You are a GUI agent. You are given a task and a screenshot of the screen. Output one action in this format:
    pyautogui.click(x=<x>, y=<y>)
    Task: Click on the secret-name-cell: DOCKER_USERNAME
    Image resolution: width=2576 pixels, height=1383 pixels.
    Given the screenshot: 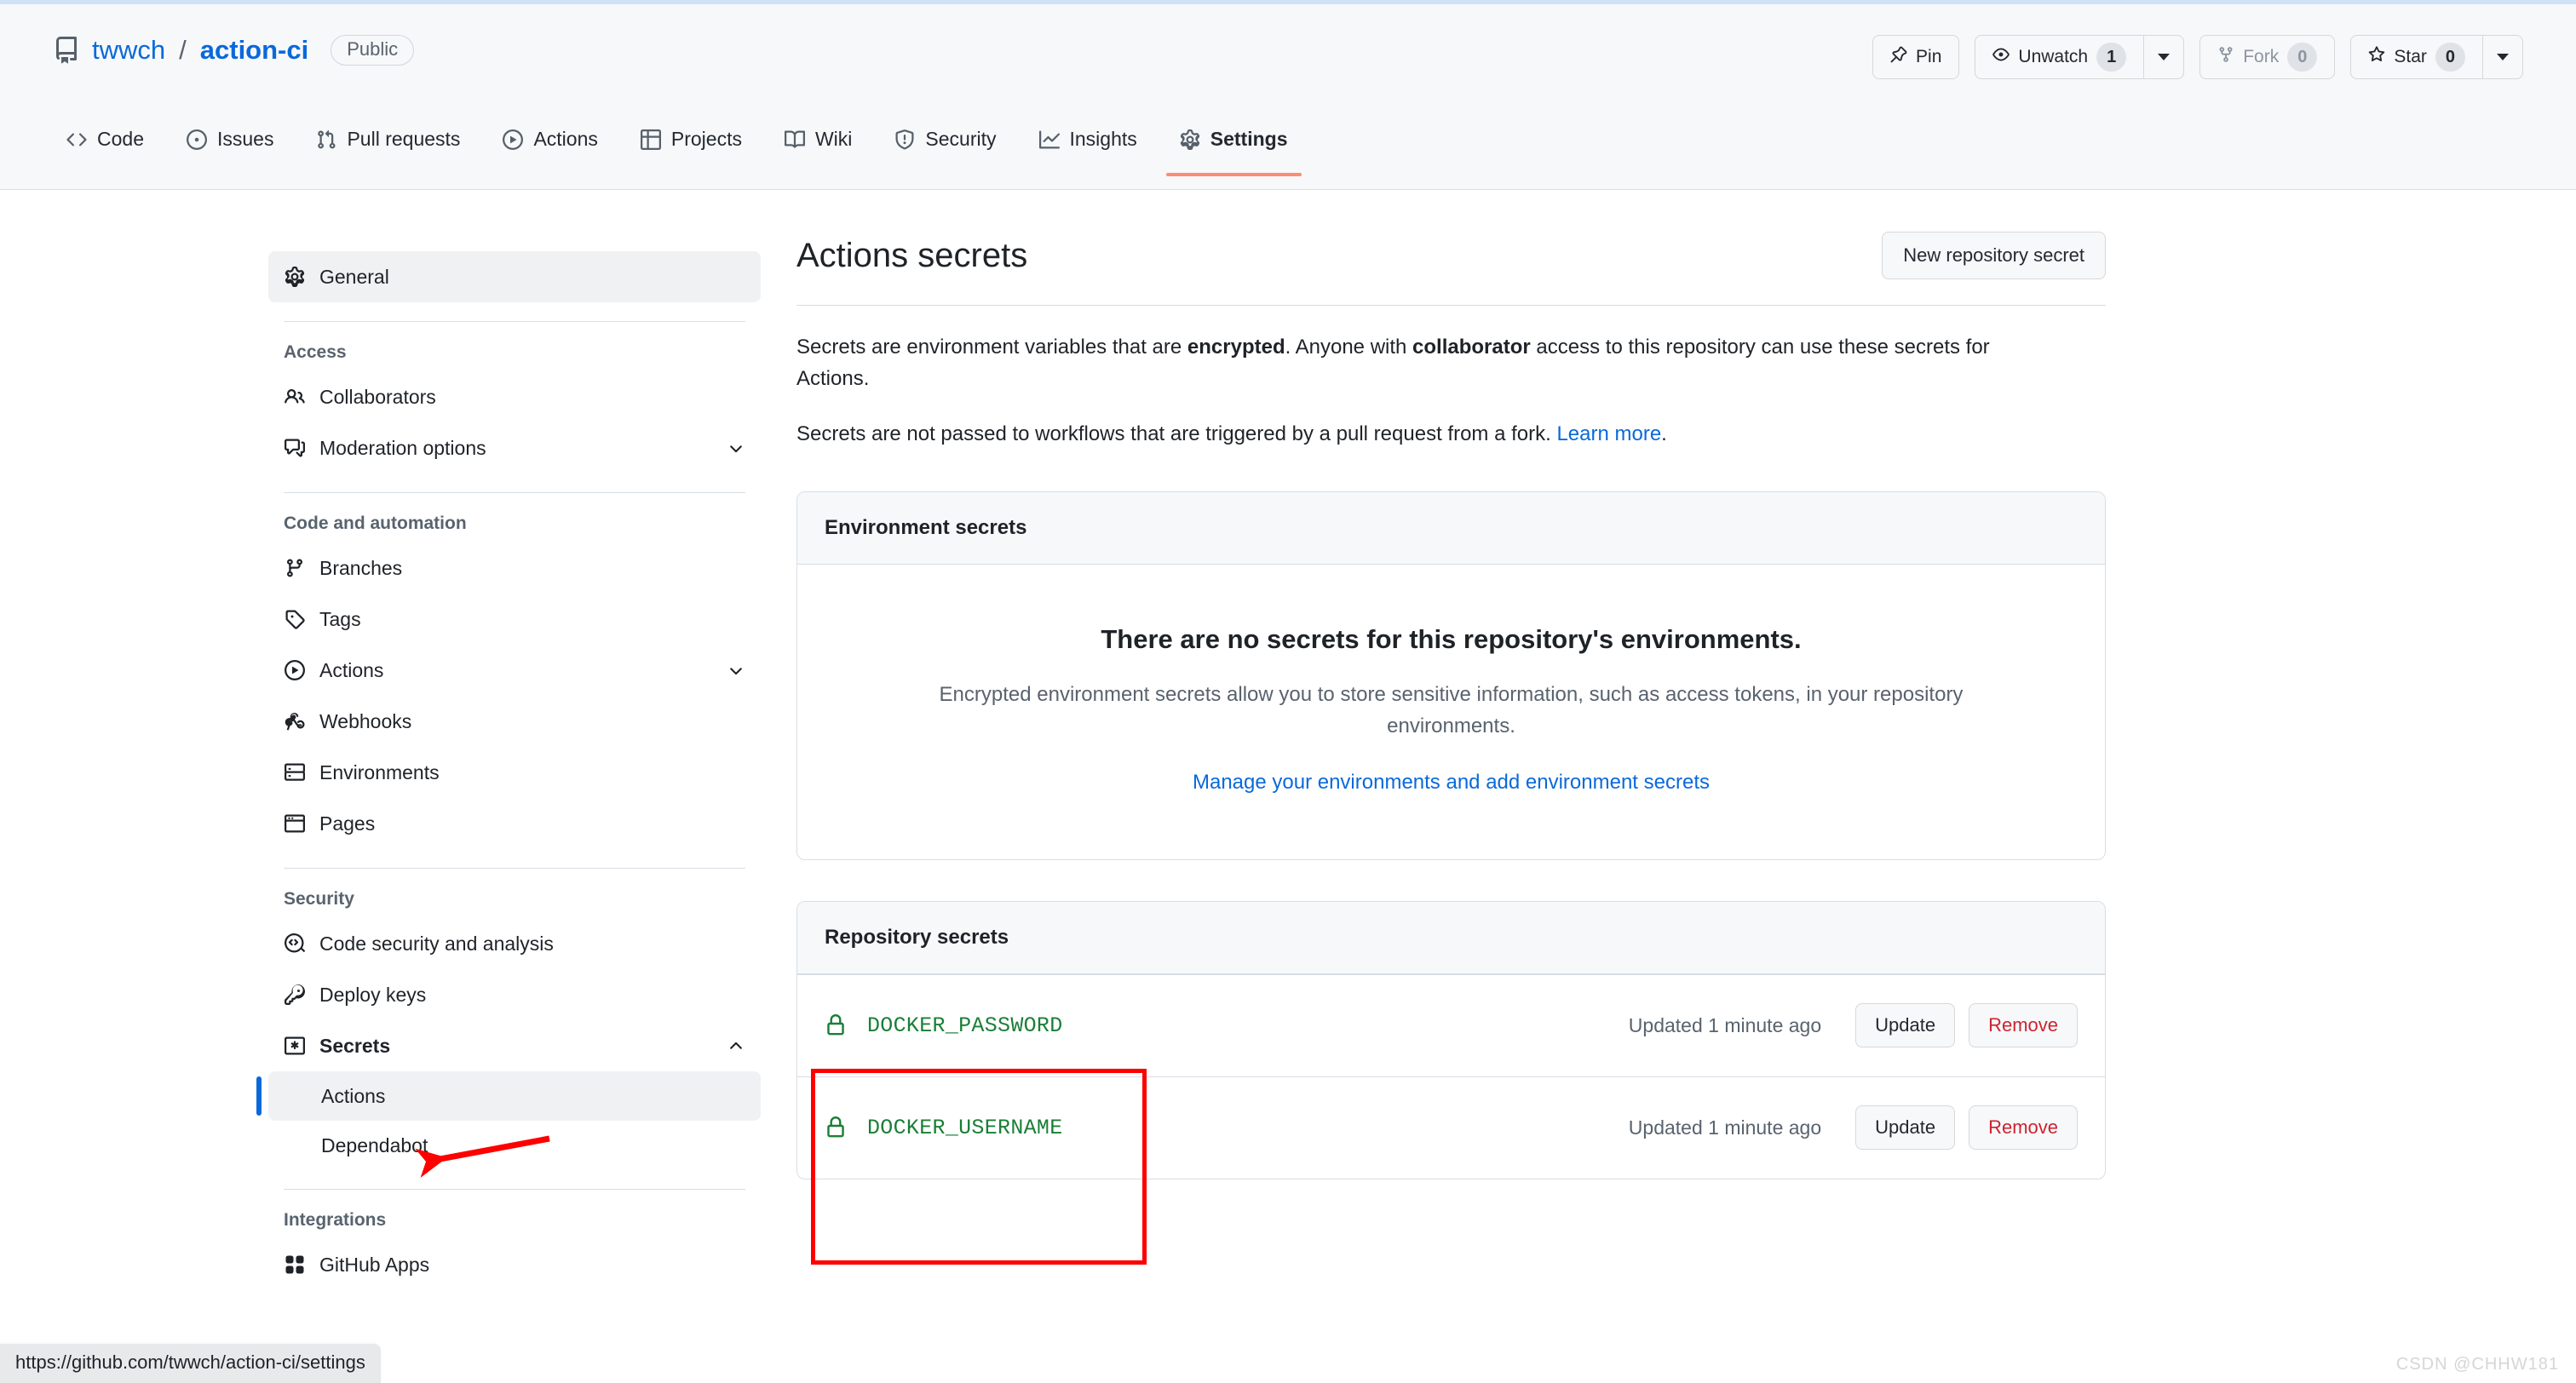 What is the action you would take?
    pyautogui.click(x=1157, y=1128)
    